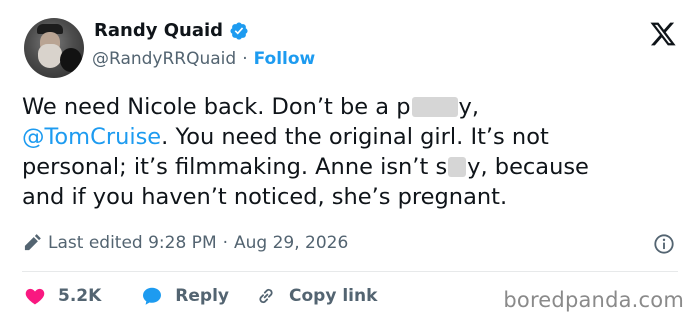 This screenshot has height=324, width=700. I want to click on author-handle-row: @RandyRRQuaid · Follow, so click(203, 59).